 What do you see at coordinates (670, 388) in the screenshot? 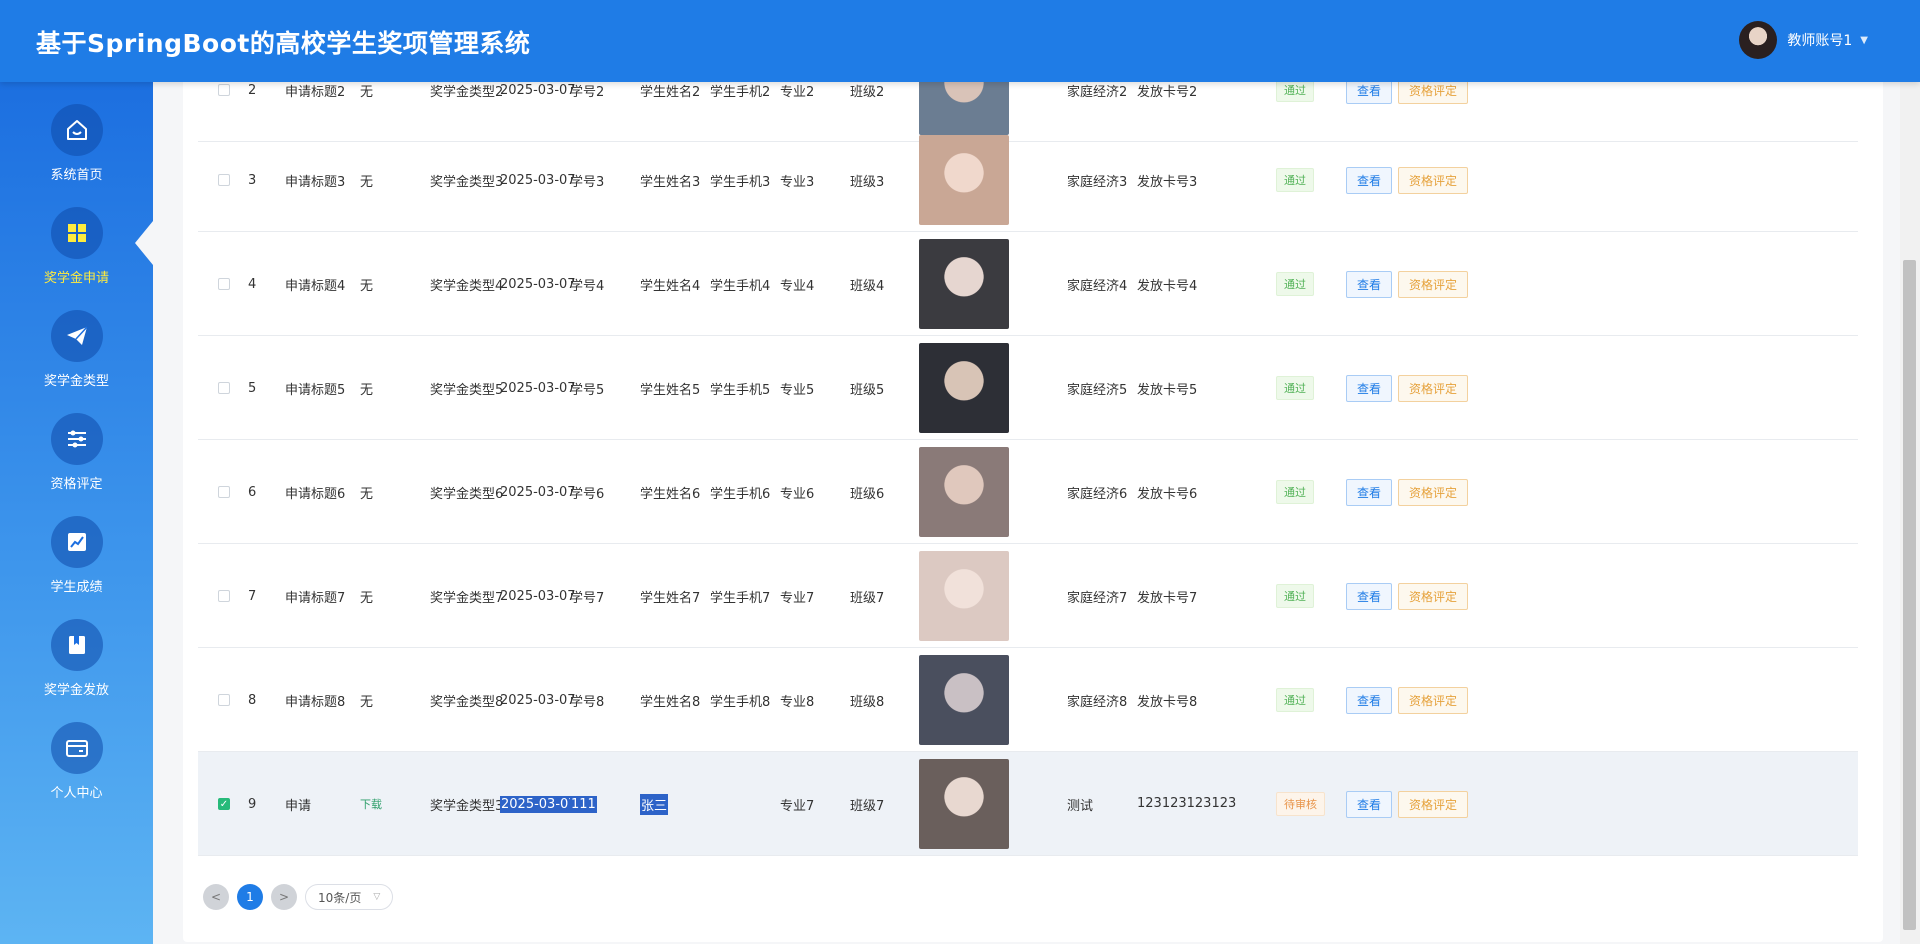
I see `name-cell: 学生姓名5` at bounding box center [670, 388].